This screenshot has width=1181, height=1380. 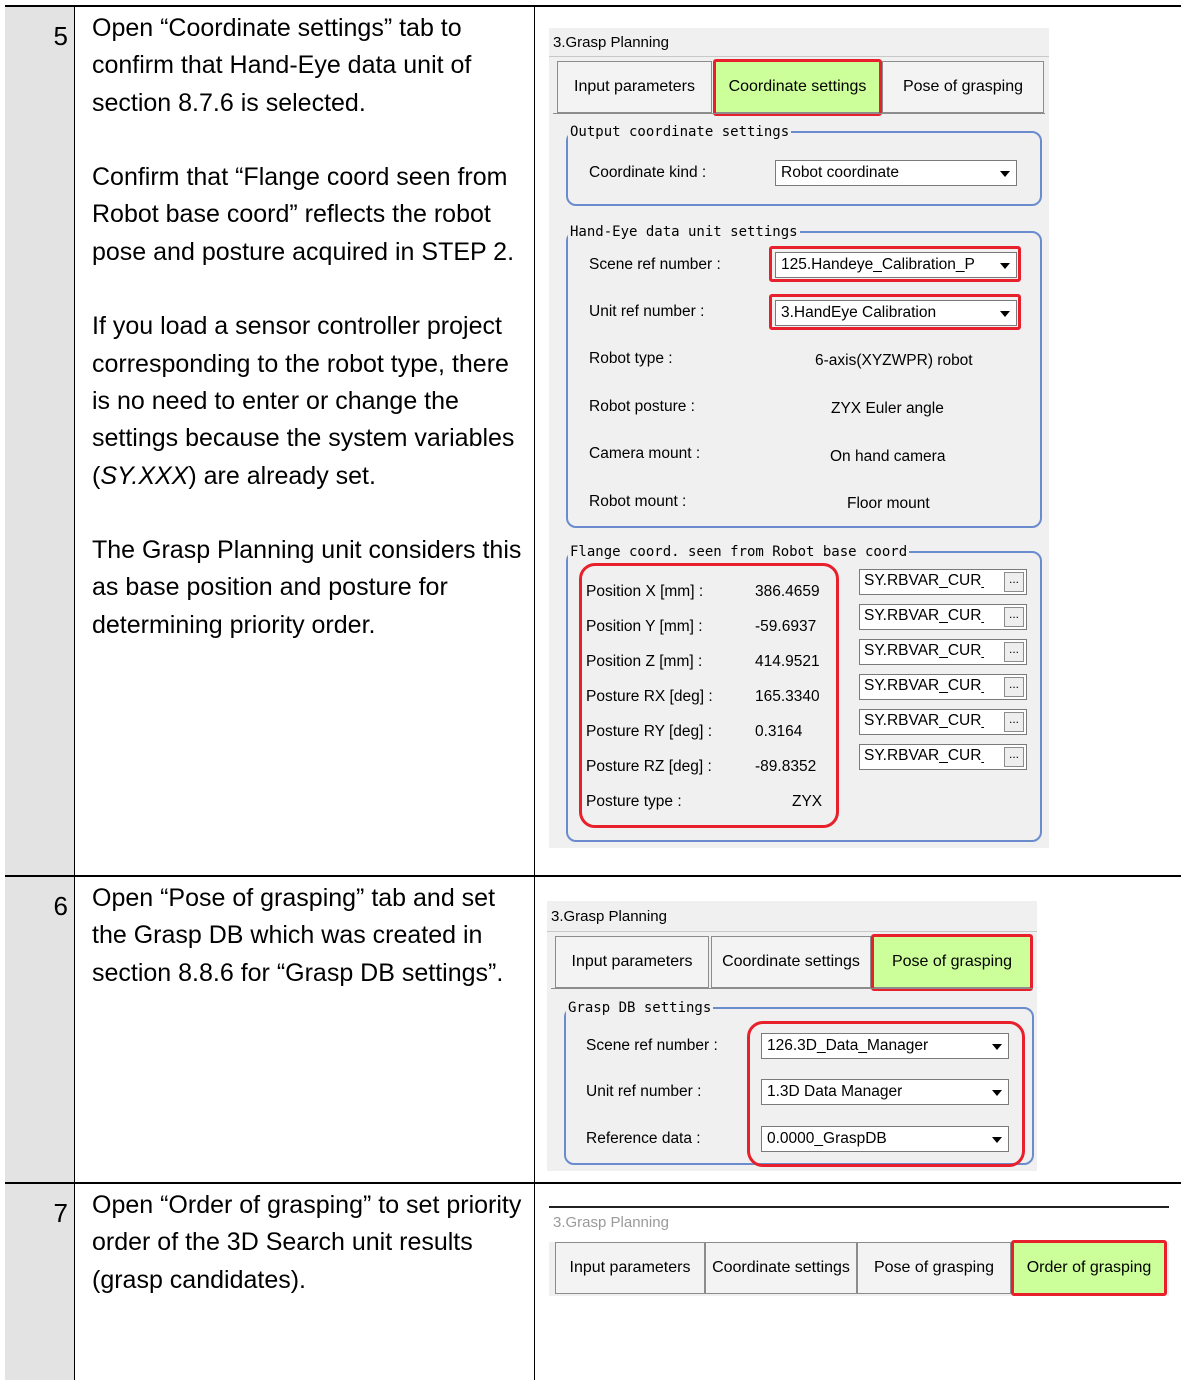 I want to click on combo-value: 126.3D_Data_Manager, so click(x=848, y=1045).